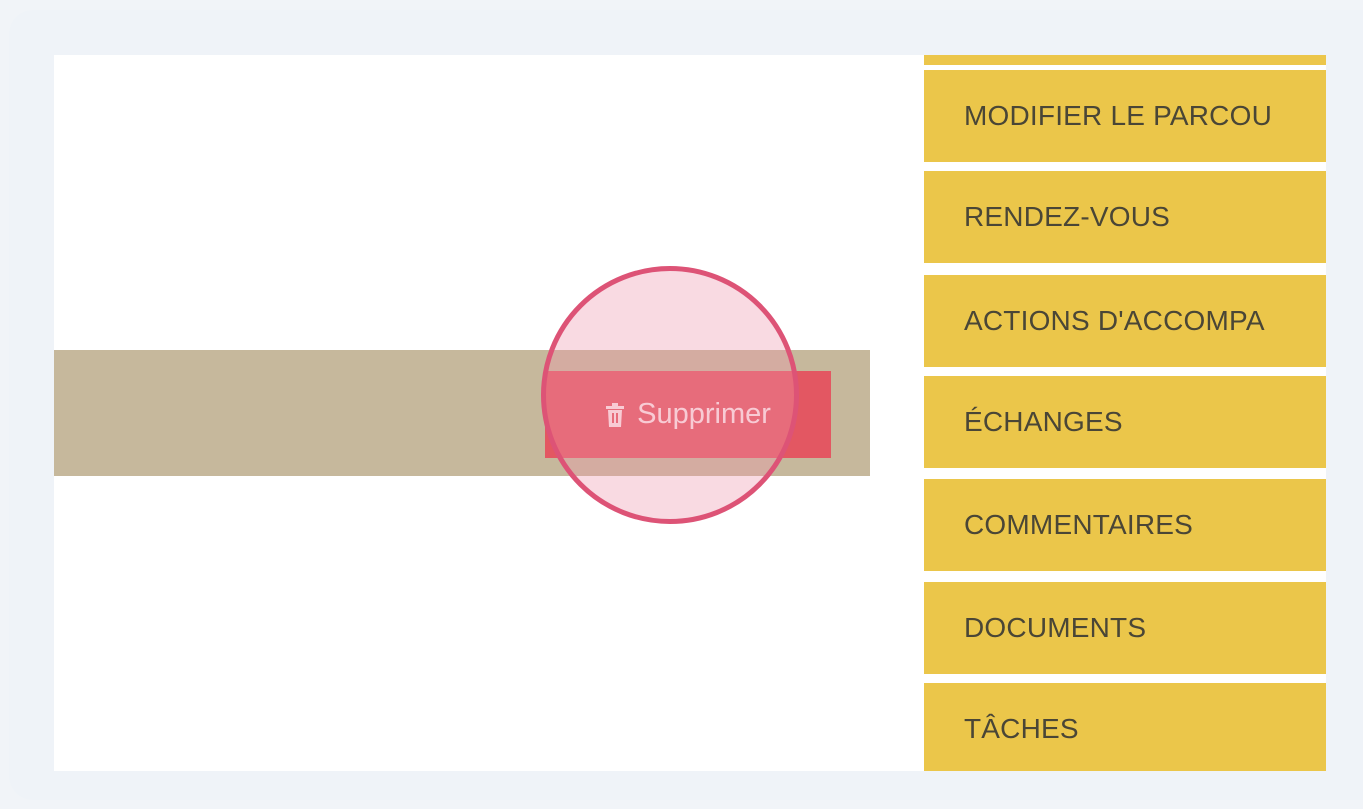  I want to click on menu-item-commentaires: COMMENTAIRES, so click(1125, 525).